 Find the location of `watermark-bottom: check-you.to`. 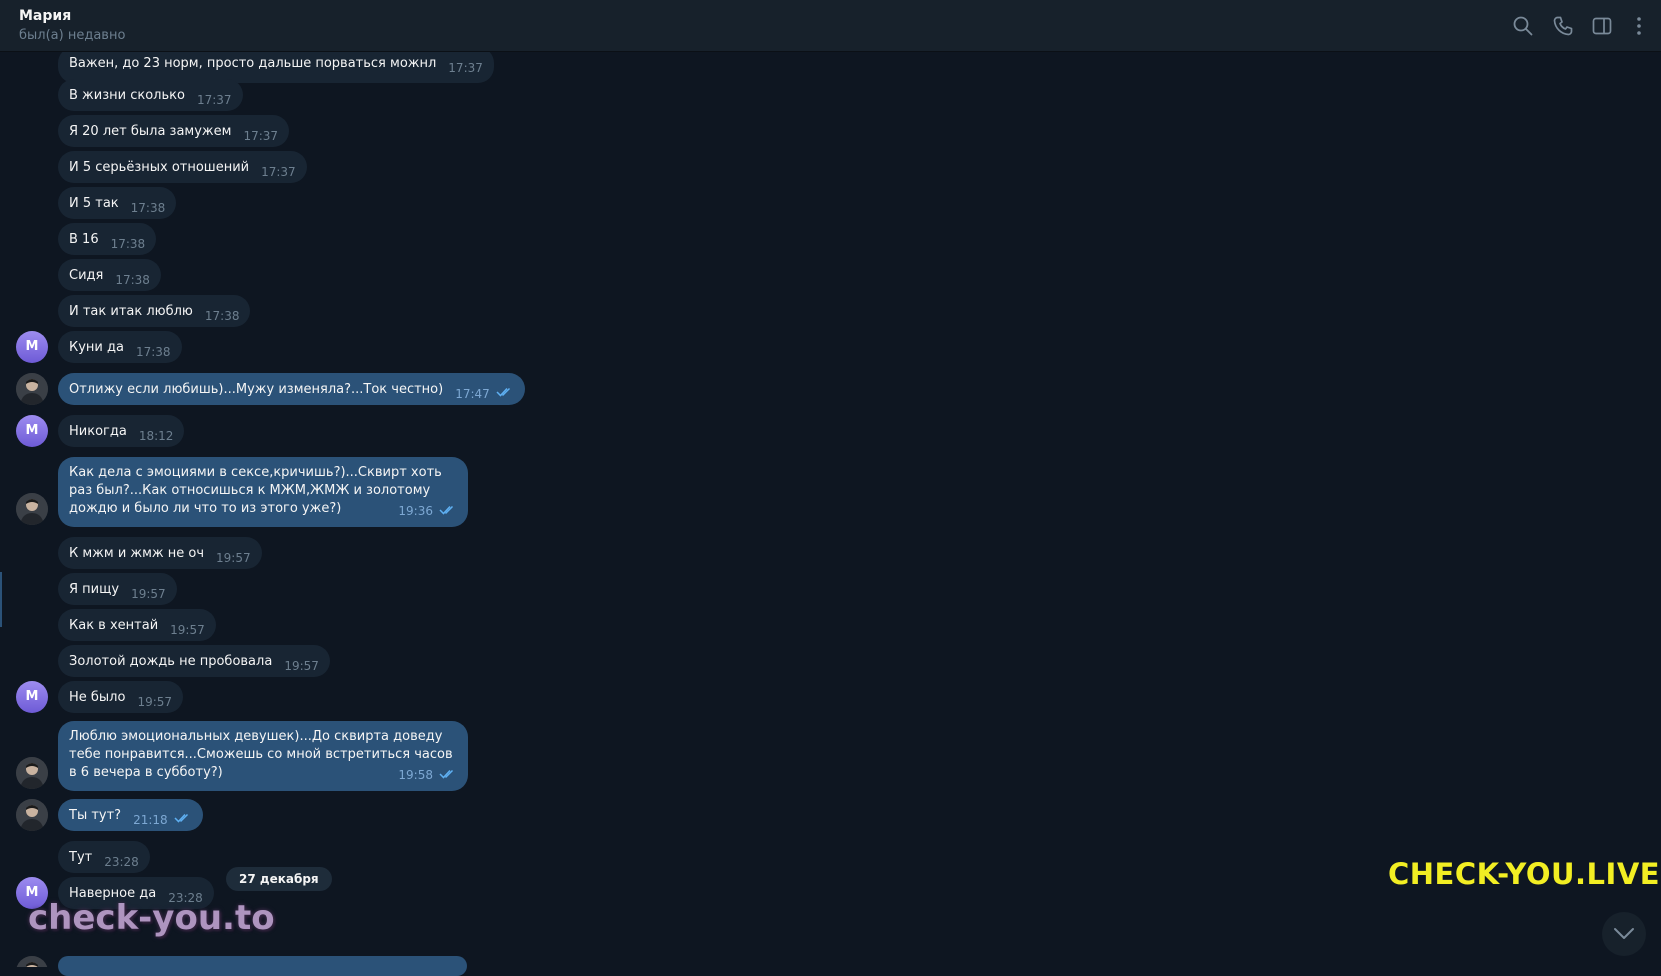

watermark-bottom: check-you.to is located at coordinates (151, 918).